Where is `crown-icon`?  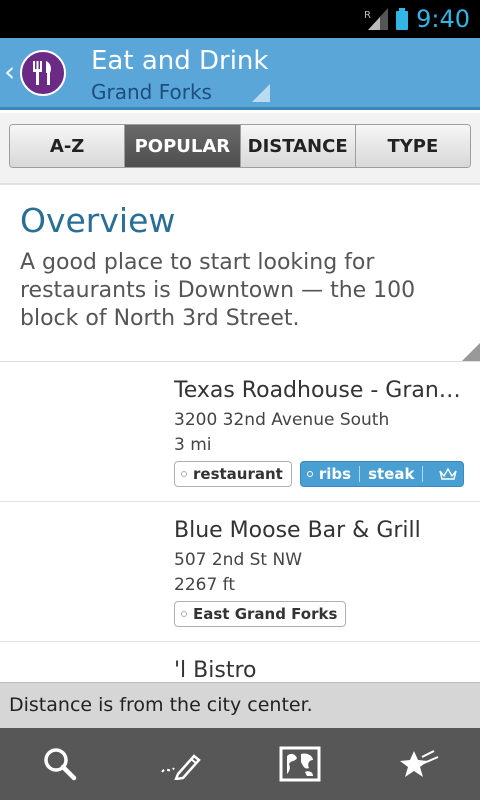 crown-icon is located at coordinates (448, 473).